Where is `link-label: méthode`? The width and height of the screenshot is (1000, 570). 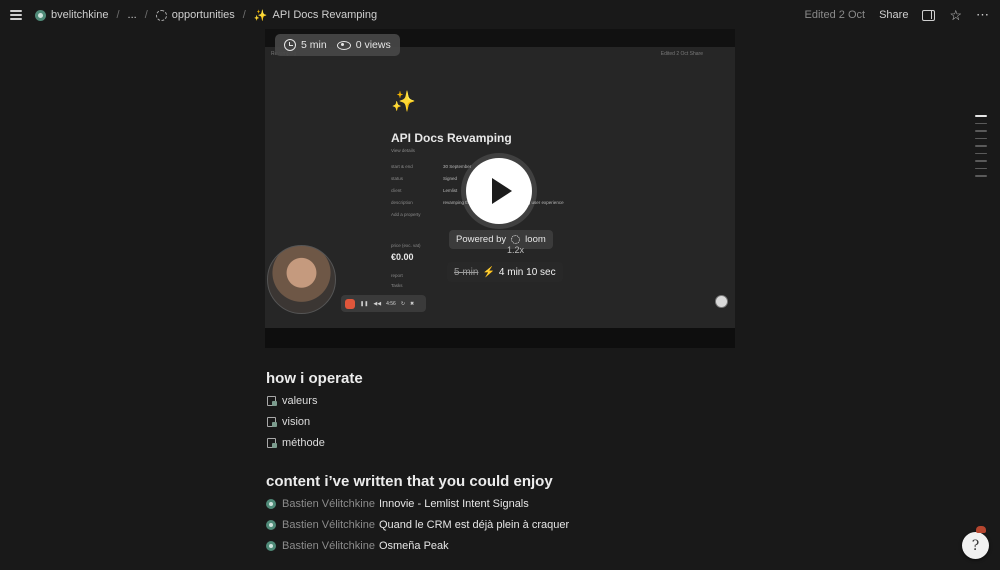
link-label: méthode is located at coordinates (303, 443).